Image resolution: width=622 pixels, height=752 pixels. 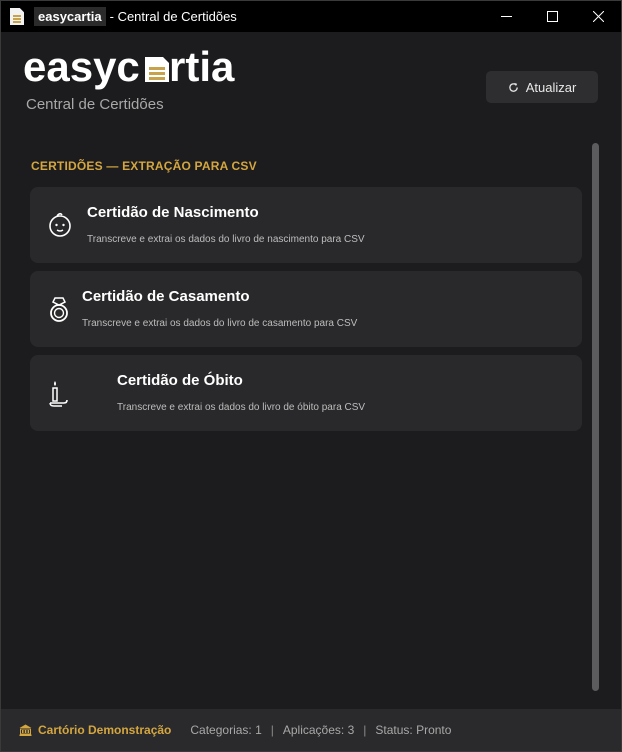 I want to click on refresh-label: Atualizar, so click(x=551, y=87).